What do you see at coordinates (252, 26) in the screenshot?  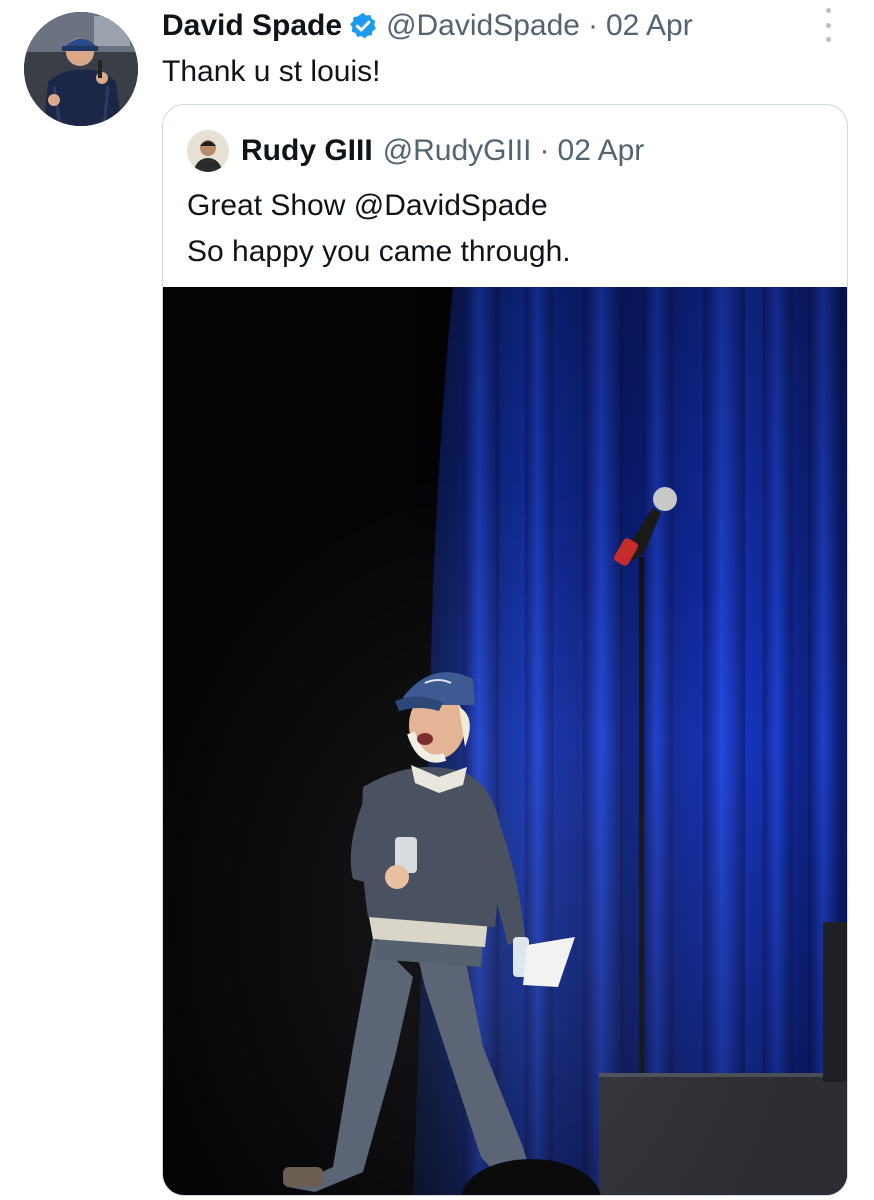 I see `author-name: David Spade` at bounding box center [252, 26].